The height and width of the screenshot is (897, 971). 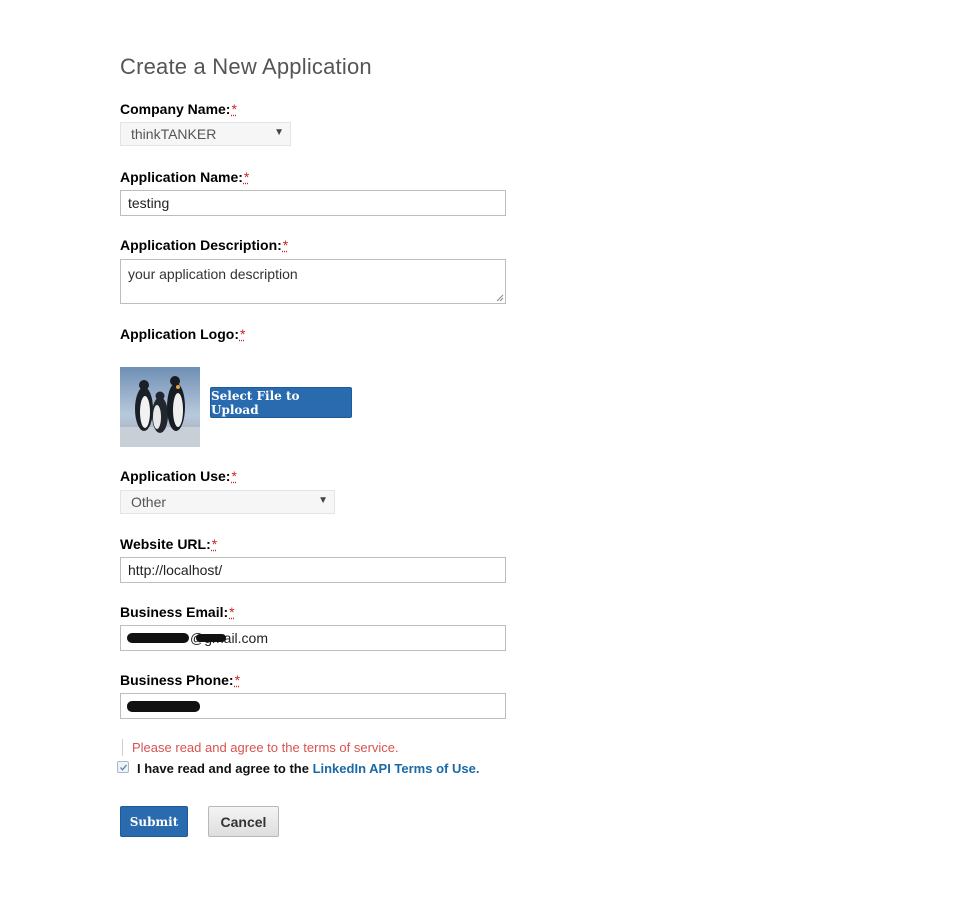 What do you see at coordinates (149, 502) in the screenshot?
I see `application-use-value: Other` at bounding box center [149, 502].